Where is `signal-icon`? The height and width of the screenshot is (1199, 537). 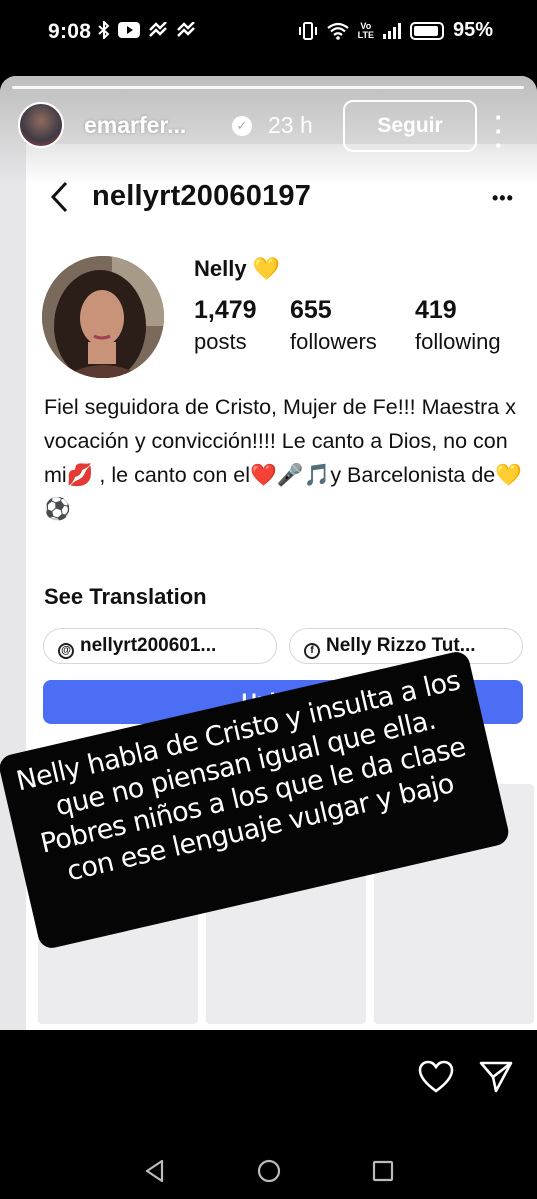 signal-icon is located at coordinates (391, 30).